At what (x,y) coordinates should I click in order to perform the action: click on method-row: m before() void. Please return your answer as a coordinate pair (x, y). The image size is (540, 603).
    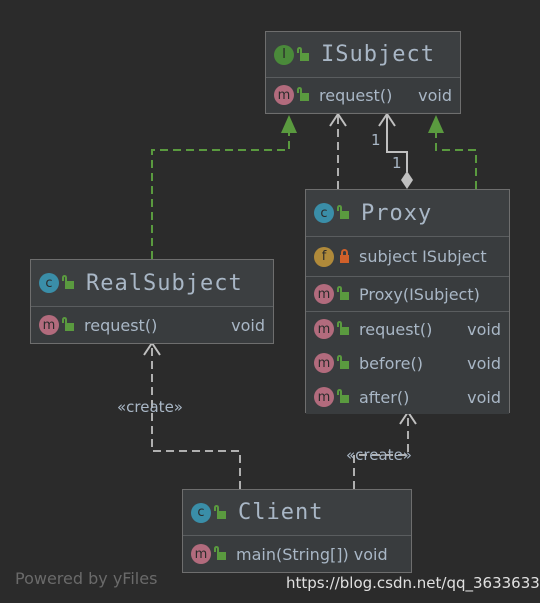
    Looking at the image, I should click on (407, 363).